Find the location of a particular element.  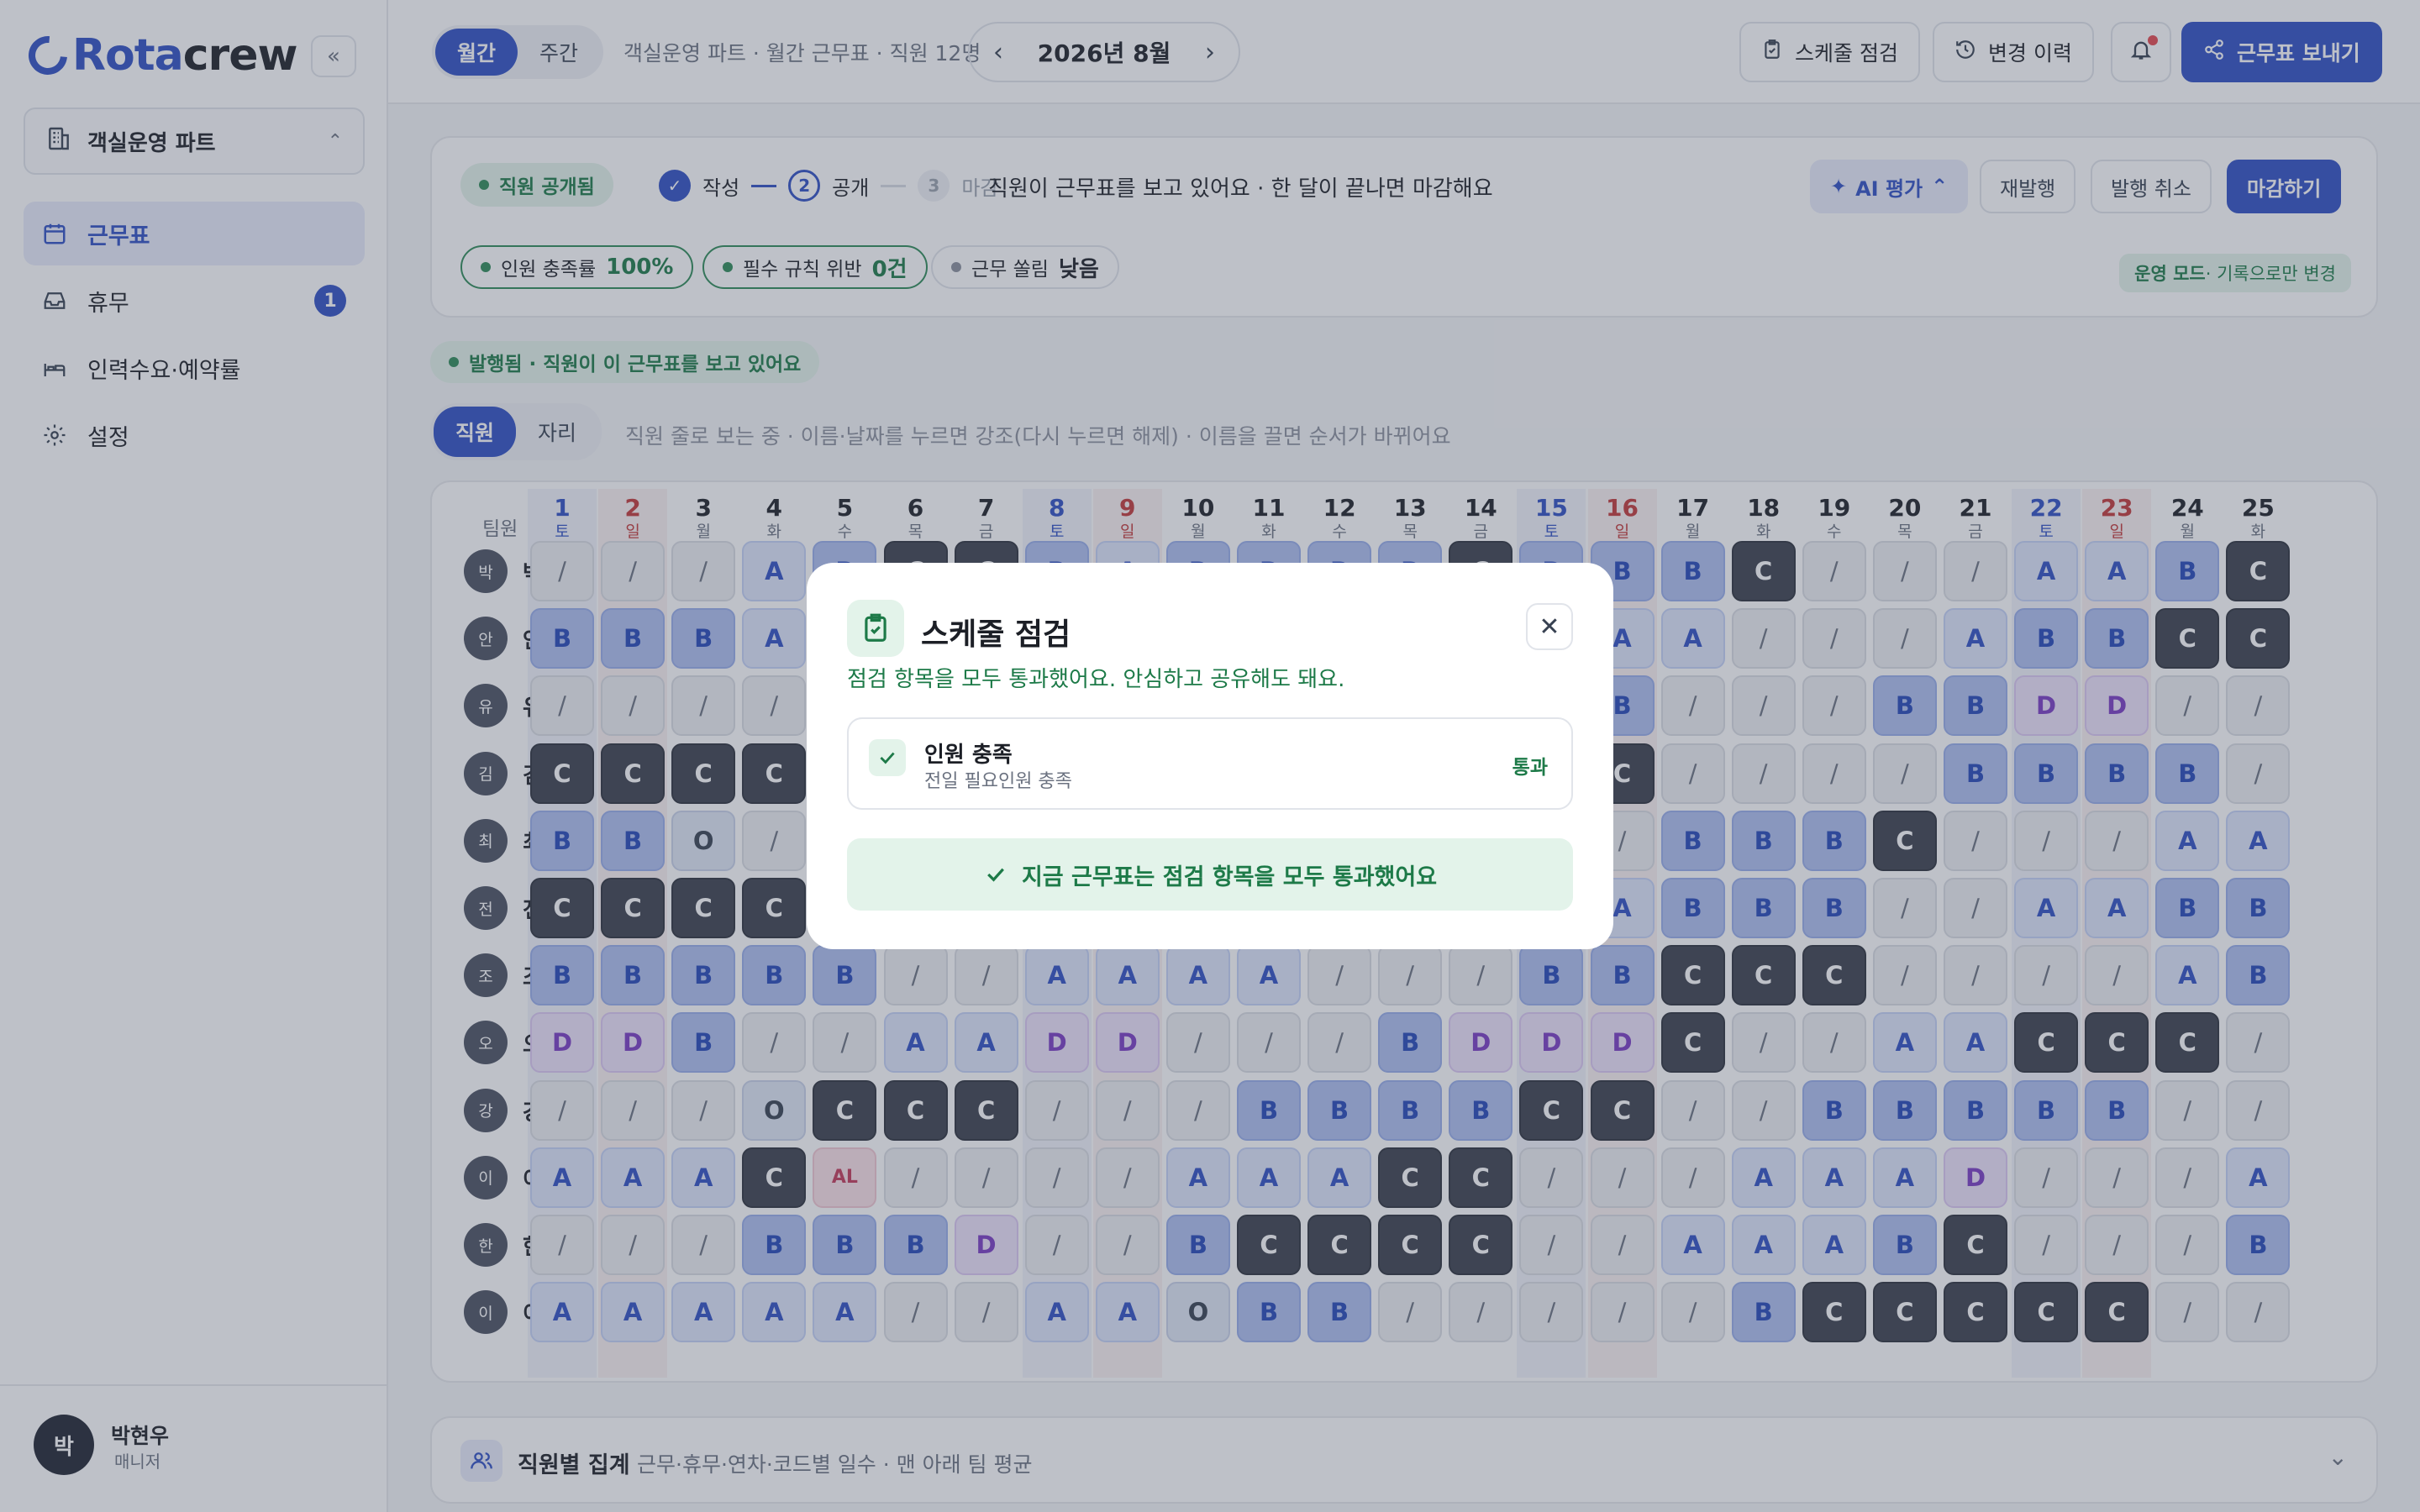

close-icon: ✕ is located at coordinates (1549, 627).